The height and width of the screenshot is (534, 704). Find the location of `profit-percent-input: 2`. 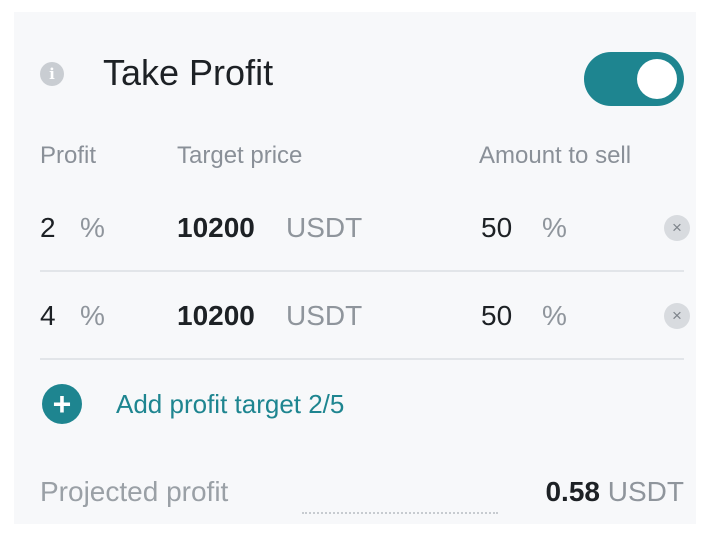

profit-percent-input: 2 is located at coordinates (48, 228).